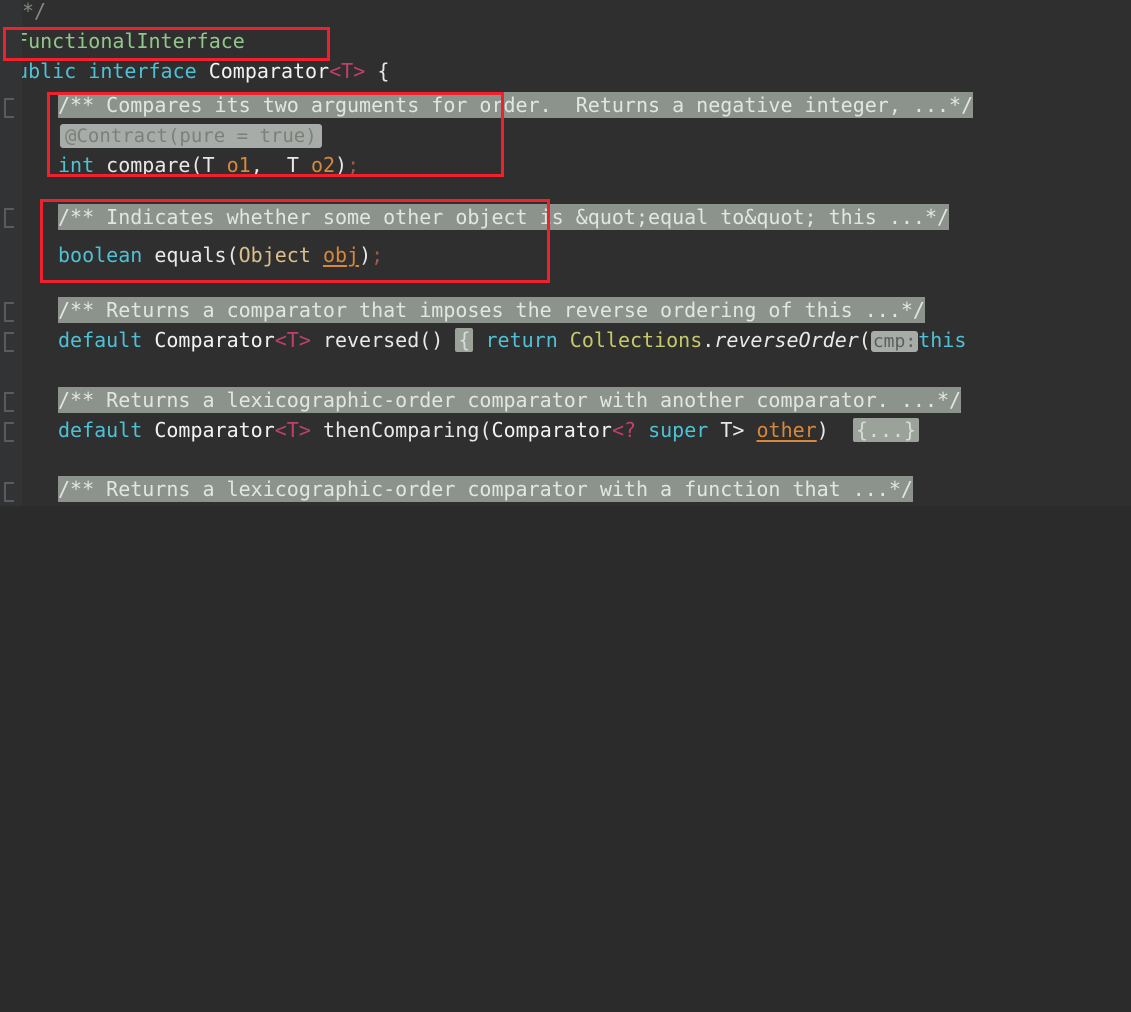  I want to click on param-type-t1: T, so click(208, 165).